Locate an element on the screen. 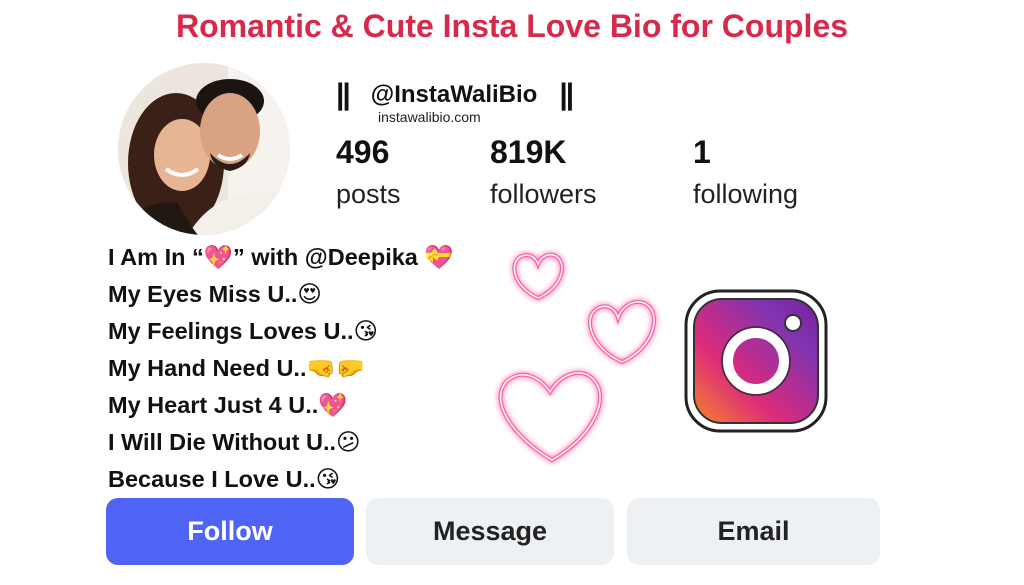 The image size is (1024, 585). confused-face-emoji: 😕 is located at coordinates (348, 442).